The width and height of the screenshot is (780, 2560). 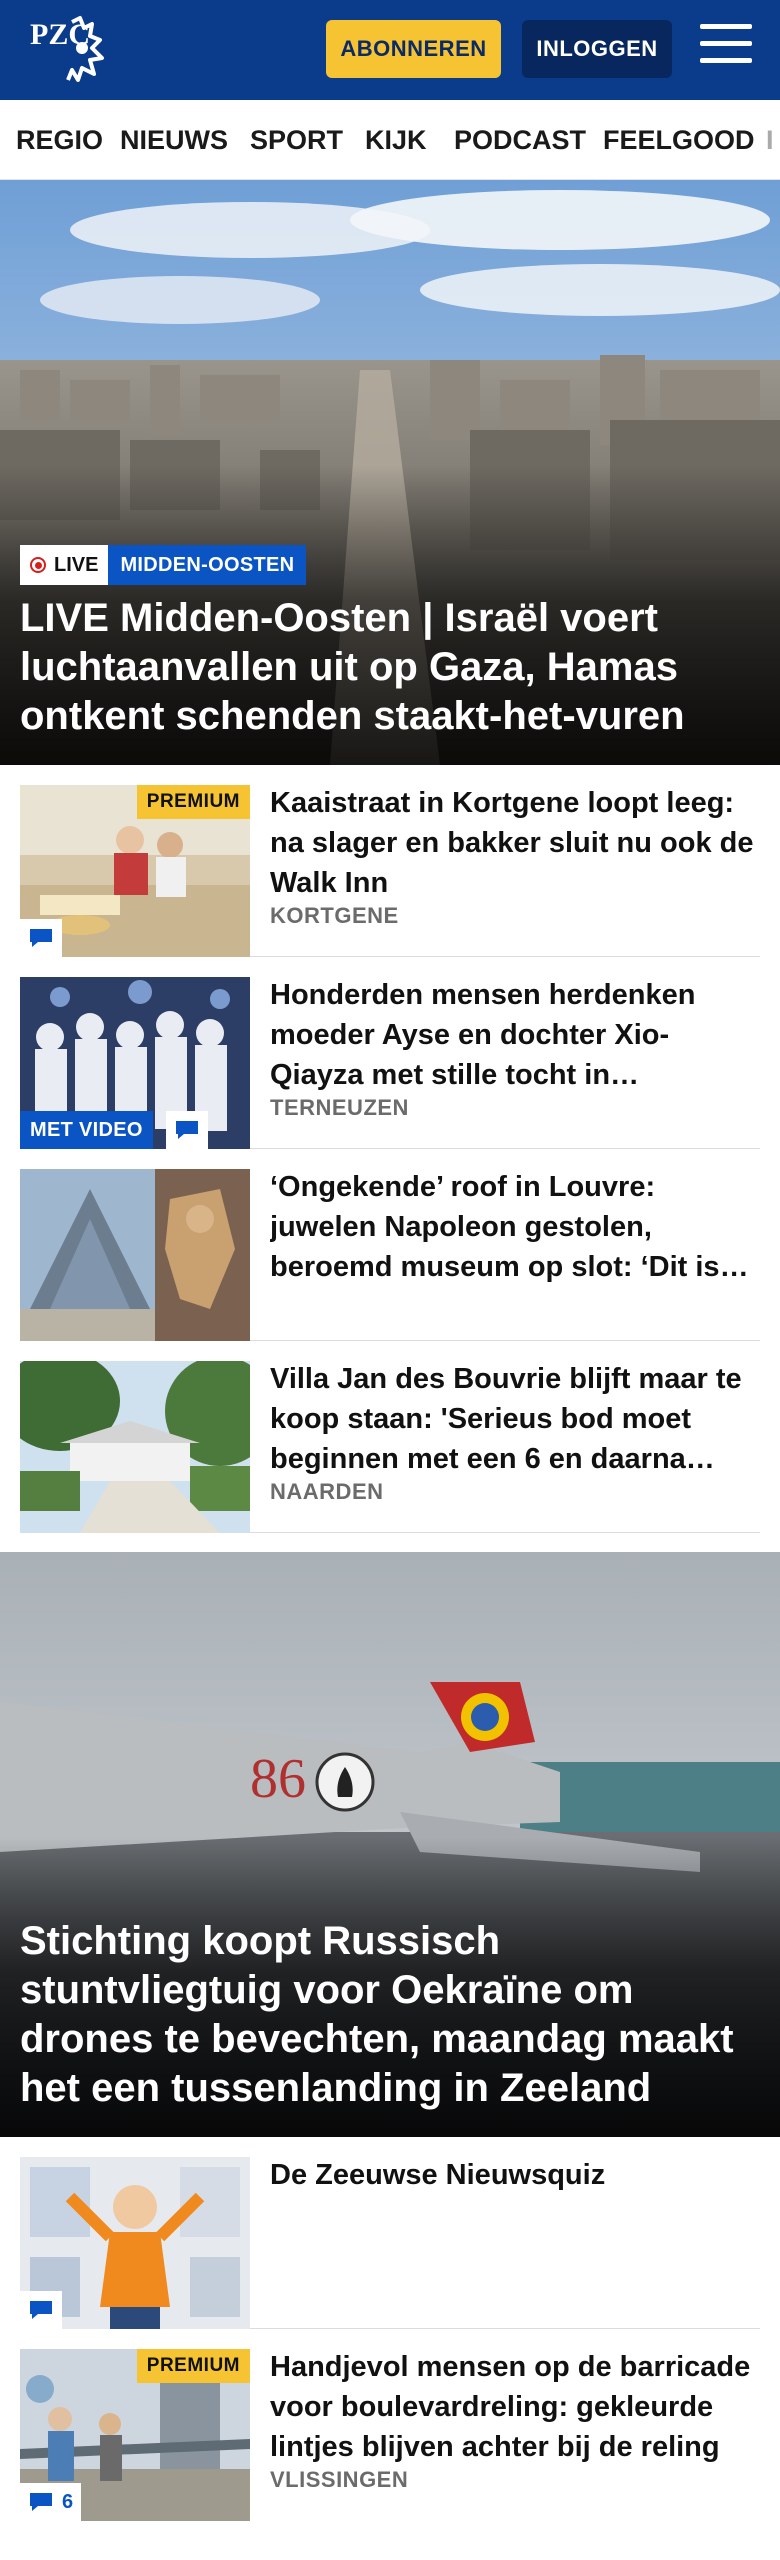 I want to click on hero-tags: LIVE MIDDEN-OOSTEN, so click(x=163, y=565).